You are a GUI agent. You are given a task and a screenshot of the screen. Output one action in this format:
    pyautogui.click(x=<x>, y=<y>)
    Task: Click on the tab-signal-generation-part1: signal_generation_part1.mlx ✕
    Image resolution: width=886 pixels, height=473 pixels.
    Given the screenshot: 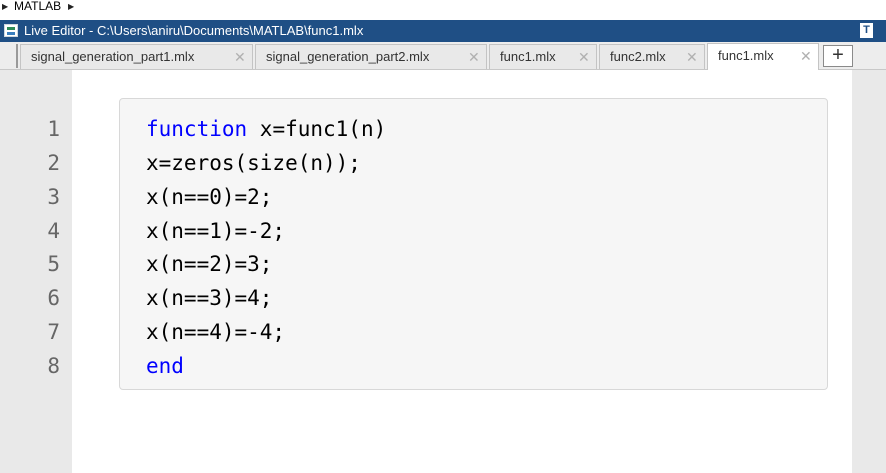 What is the action you would take?
    pyautogui.click(x=136, y=56)
    